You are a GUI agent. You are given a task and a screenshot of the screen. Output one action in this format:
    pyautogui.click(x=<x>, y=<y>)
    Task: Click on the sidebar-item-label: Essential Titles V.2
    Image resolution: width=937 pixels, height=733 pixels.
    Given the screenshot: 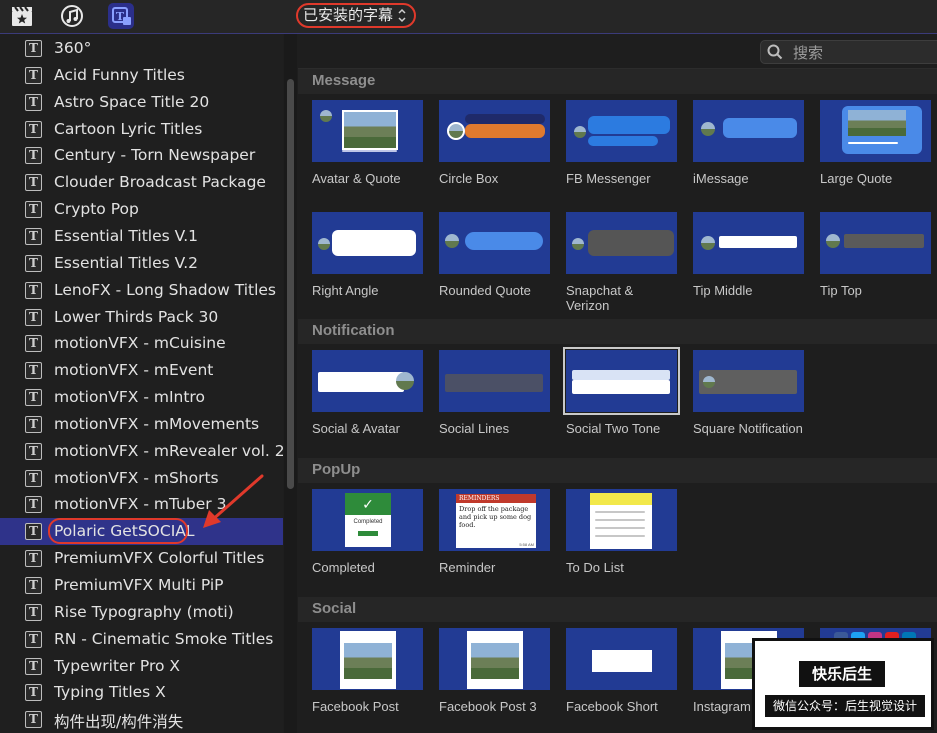 What is the action you would take?
    pyautogui.click(x=126, y=262)
    